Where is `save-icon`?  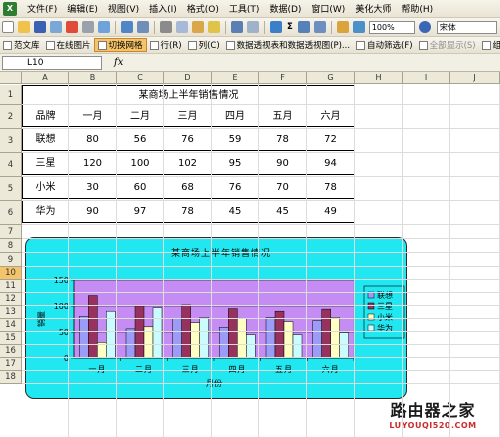 save-icon is located at coordinates (40, 27).